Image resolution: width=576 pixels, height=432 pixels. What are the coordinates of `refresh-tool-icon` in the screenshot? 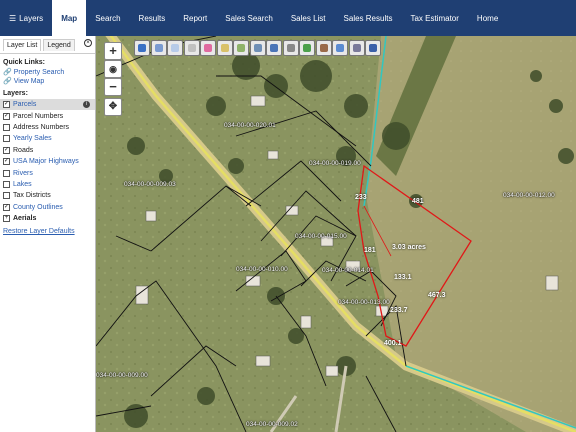 It's located at (340, 48).